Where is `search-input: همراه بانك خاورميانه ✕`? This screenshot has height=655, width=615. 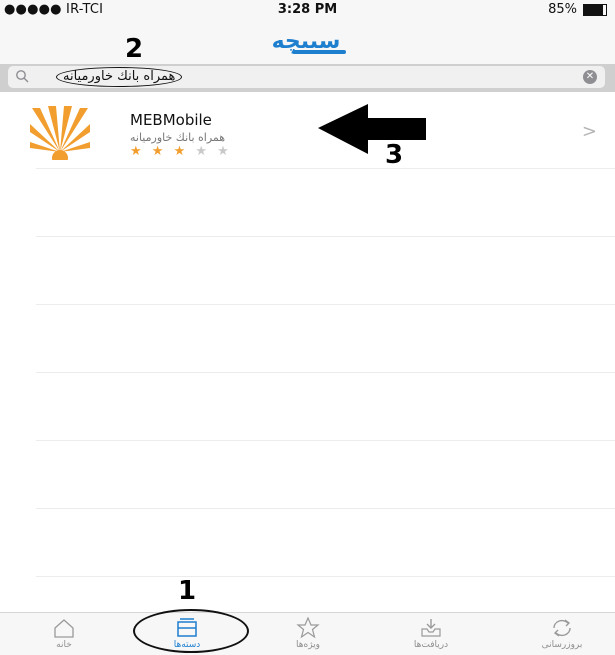 search-input: همراه بانك خاورميانه ✕ is located at coordinates (306, 77).